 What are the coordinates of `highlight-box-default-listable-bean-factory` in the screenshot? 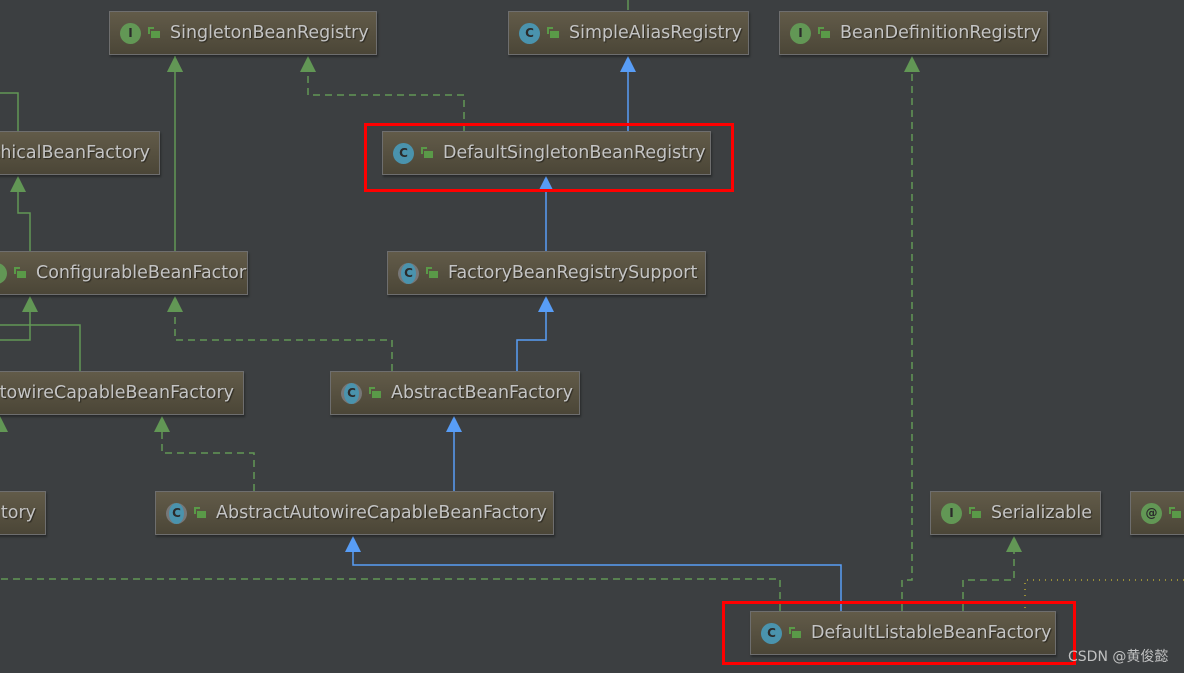 It's located at (899, 633).